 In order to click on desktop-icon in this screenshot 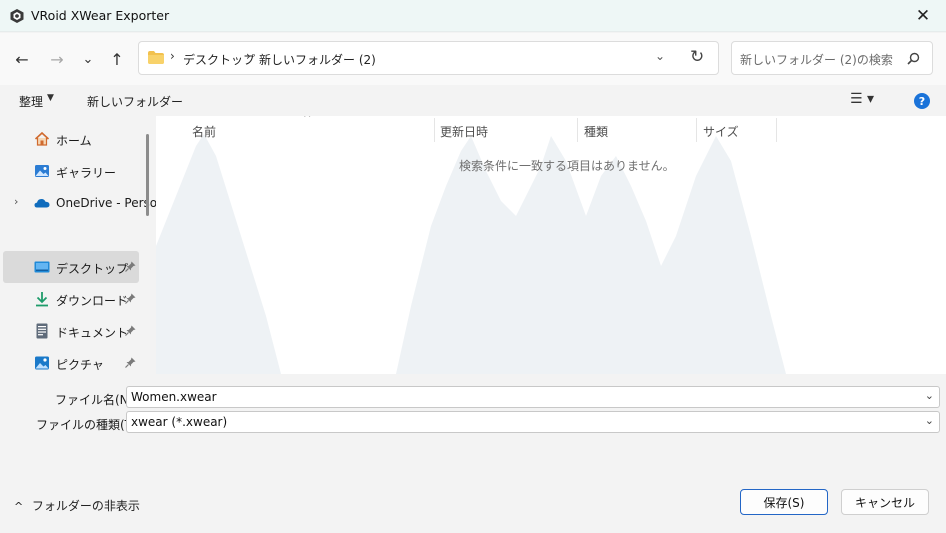, I will do `click(42, 267)`.